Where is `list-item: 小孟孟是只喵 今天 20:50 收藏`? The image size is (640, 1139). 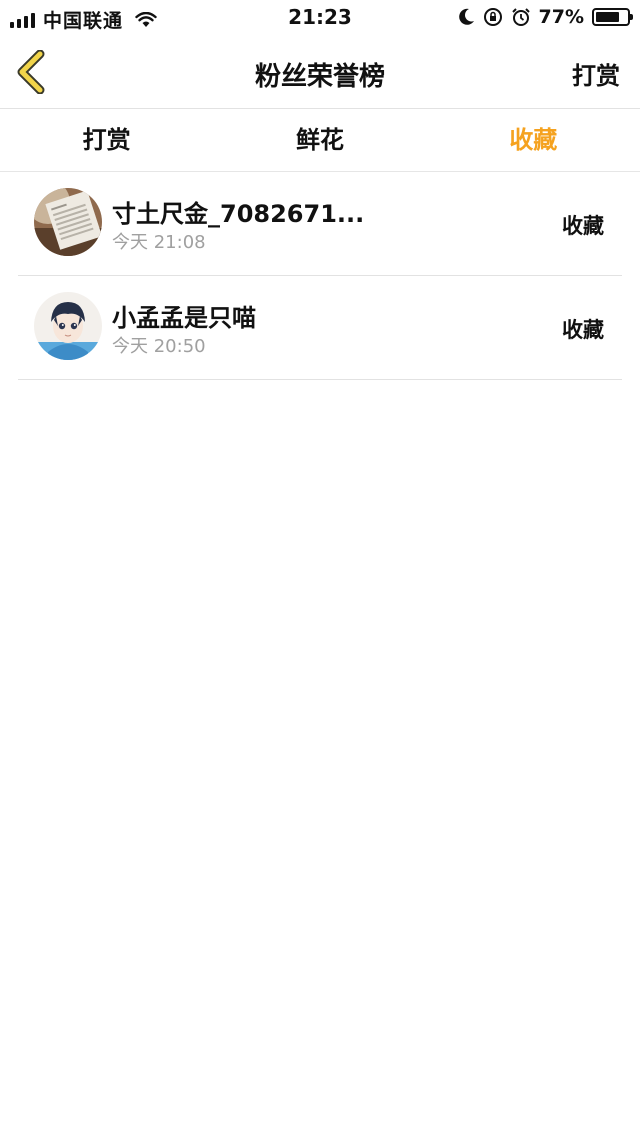
list-item: 小孟孟是只喵 今天 20:50 收藏 is located at coordinates (320, 328).